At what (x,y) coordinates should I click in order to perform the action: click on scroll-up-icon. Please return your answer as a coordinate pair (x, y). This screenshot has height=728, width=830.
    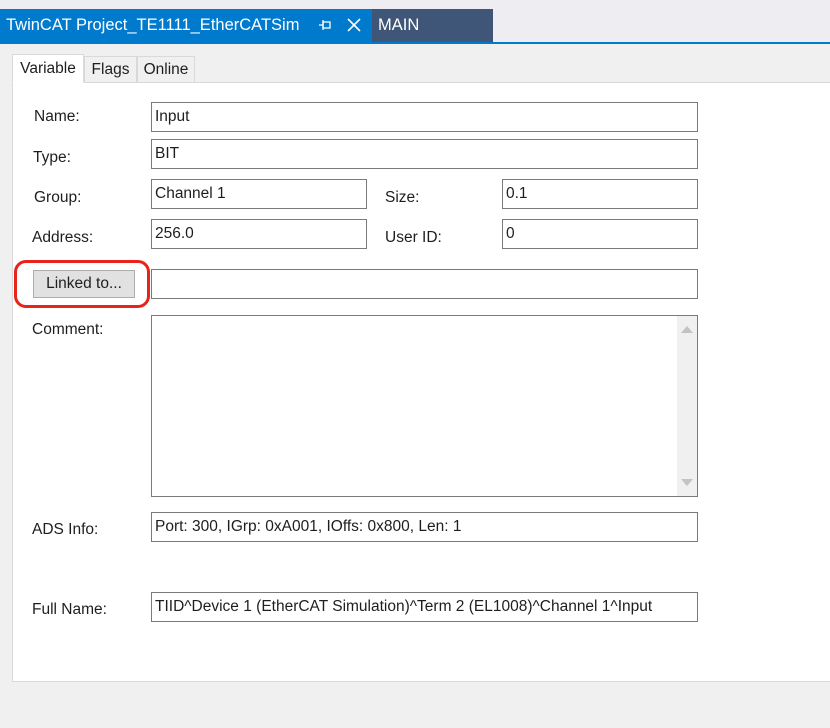
    Looking at the image, I should click on (687, 329).